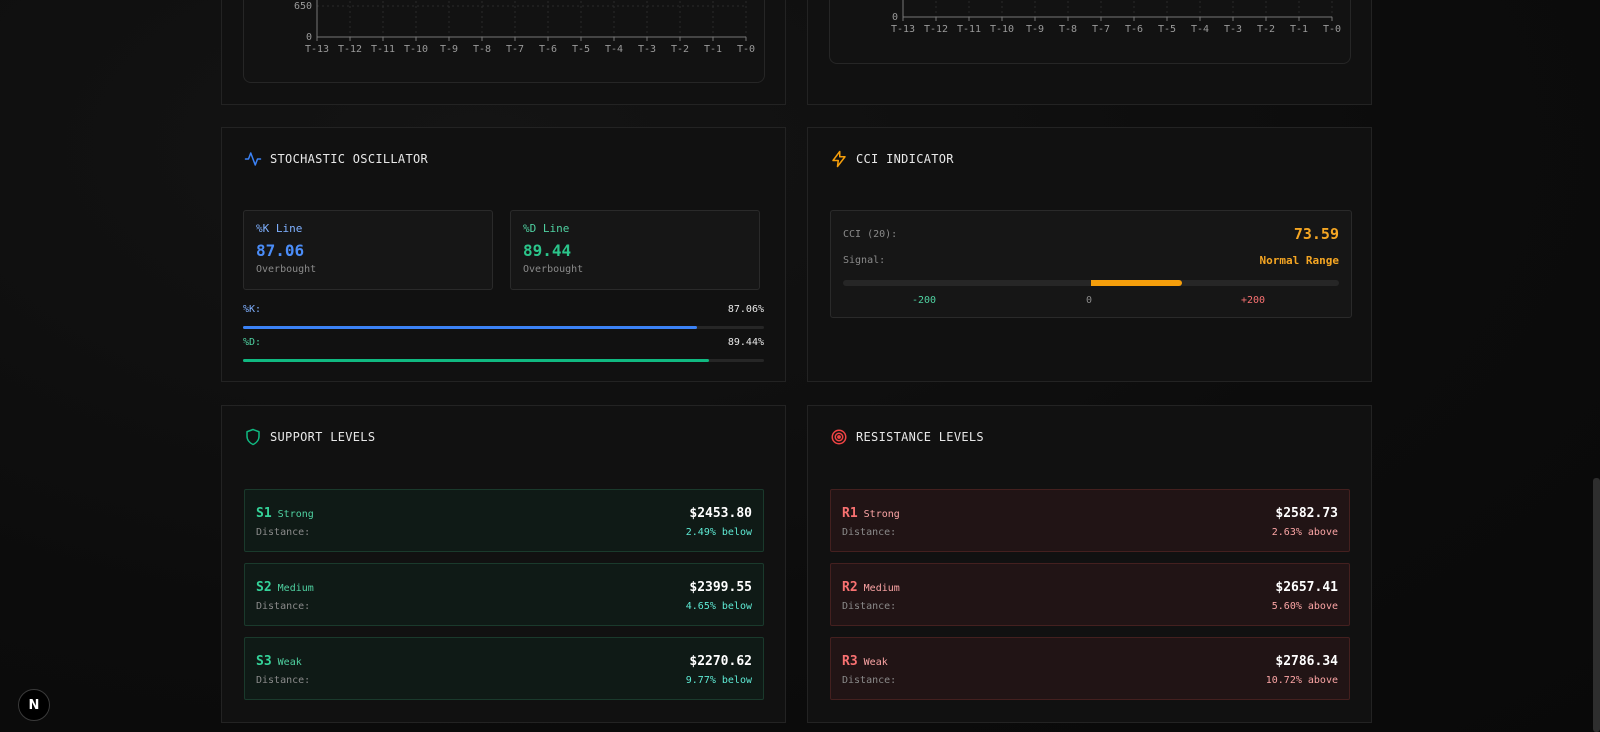  I want to click on distance-value: 5.60% above, so click(1304, 606).